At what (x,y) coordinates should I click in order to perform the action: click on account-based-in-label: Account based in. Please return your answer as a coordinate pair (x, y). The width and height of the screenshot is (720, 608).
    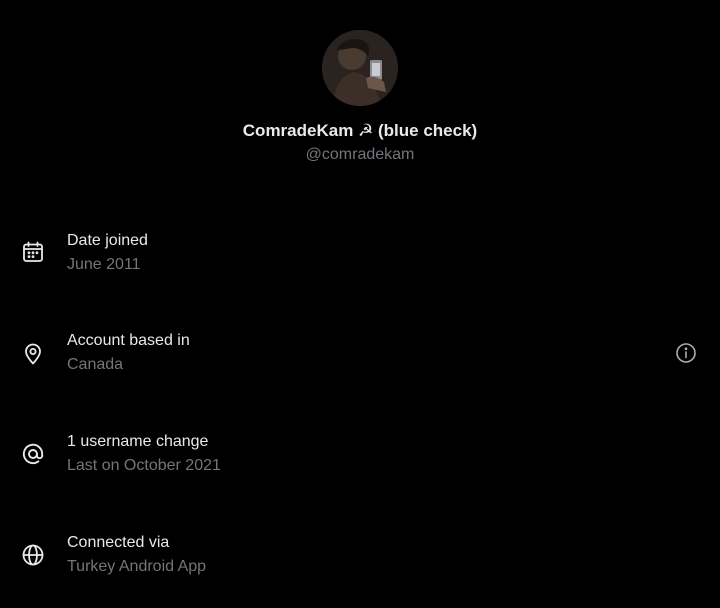
    Looking at the image, I should click on (128, 340).